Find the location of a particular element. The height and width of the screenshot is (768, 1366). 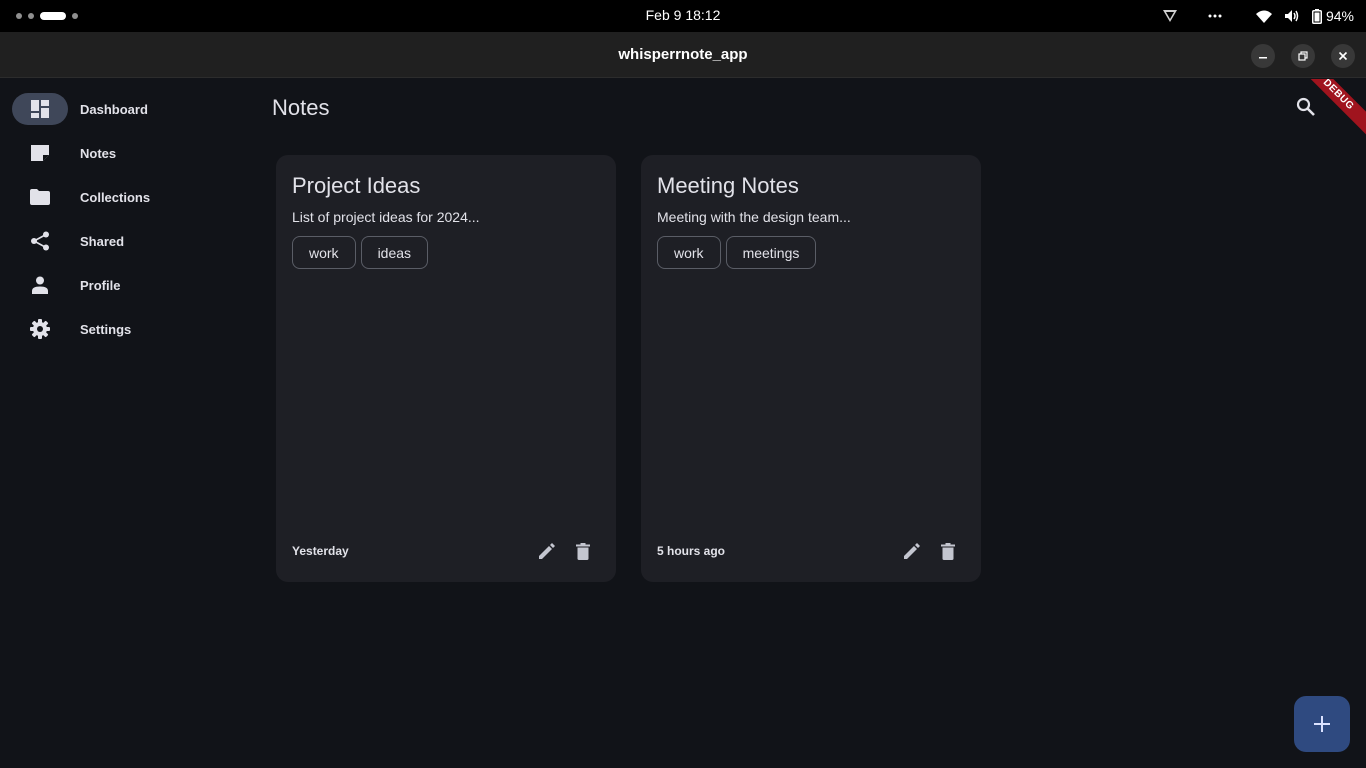

nav-label: Profile is located at coordinates (100, 285).